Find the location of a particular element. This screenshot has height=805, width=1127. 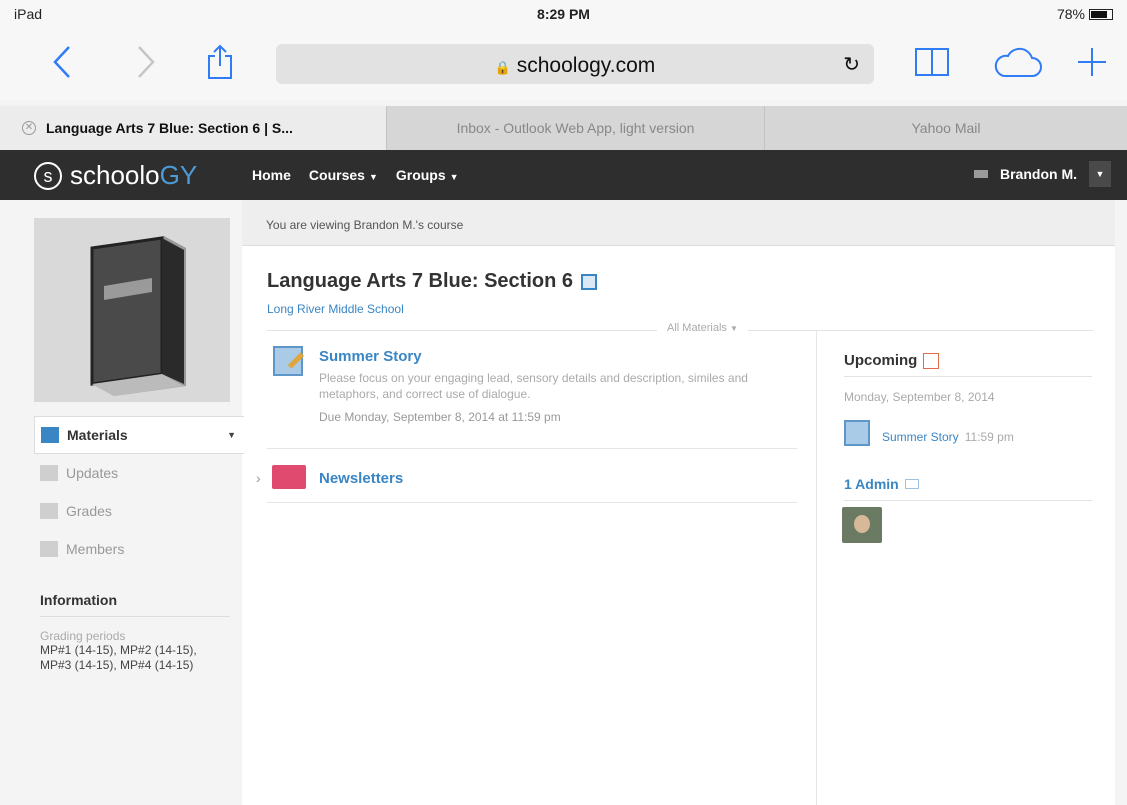

schoology-logo: s schoolo GY is located at coordinates (115, 175).